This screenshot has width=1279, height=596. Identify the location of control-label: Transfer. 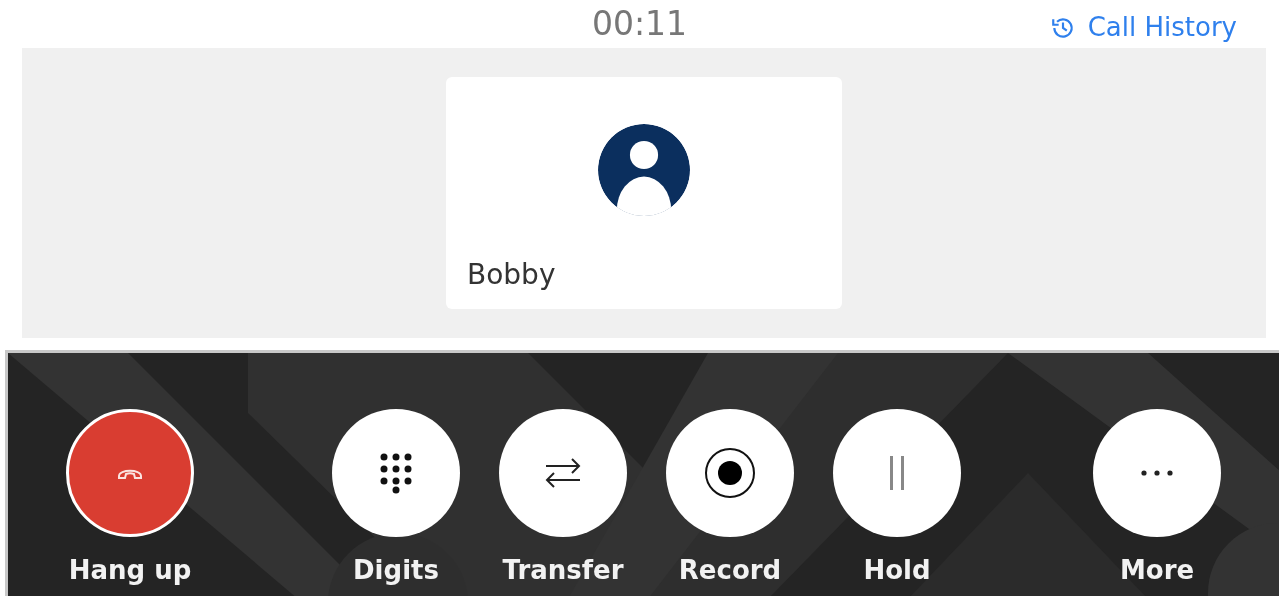
(563, 570).